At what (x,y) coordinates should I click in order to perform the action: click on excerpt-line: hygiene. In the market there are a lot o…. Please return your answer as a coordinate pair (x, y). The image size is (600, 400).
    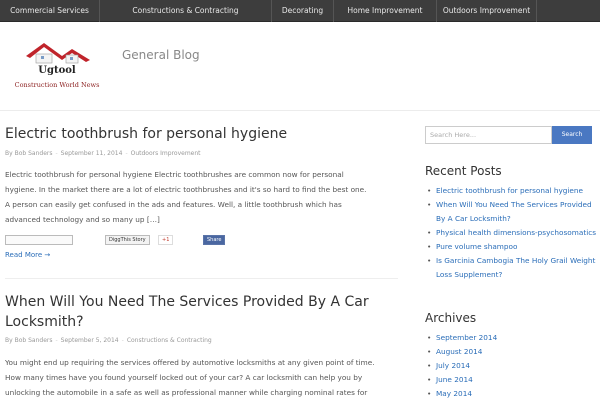
    Looking at the image, I should click on (186, 189).